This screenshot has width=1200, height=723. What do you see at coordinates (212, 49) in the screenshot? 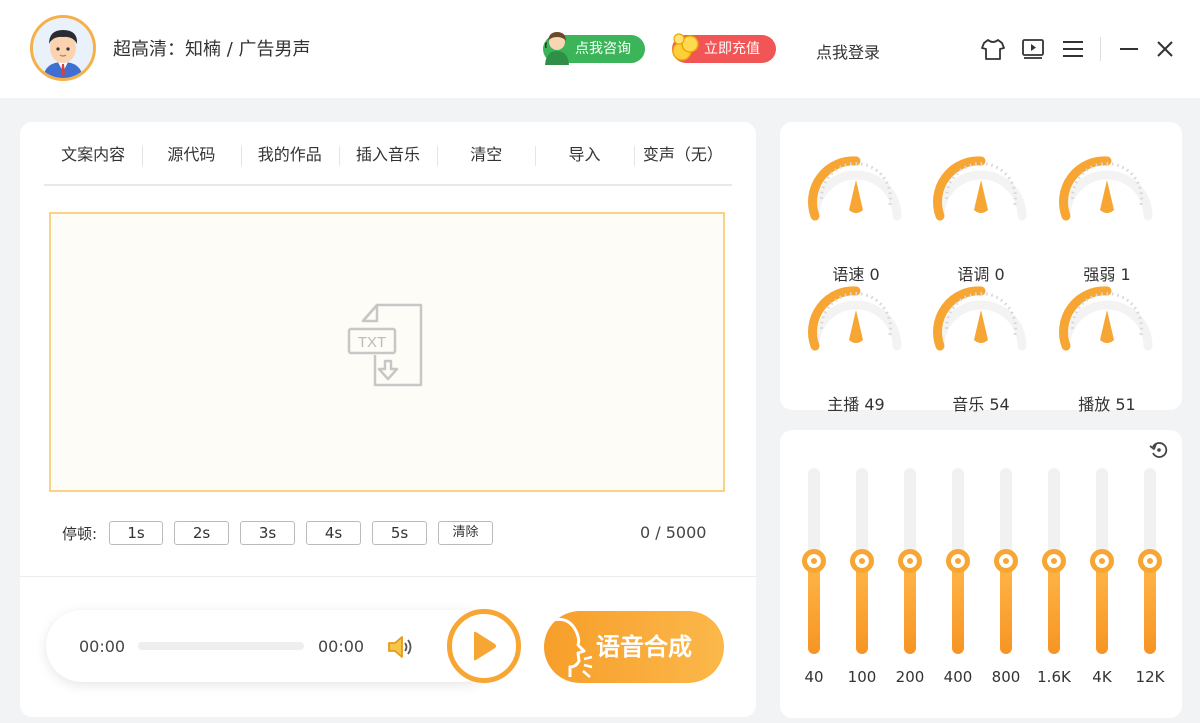
I see `voice-title: 超高清：知楠 / 广告男声` at bounding box center [212, 49].